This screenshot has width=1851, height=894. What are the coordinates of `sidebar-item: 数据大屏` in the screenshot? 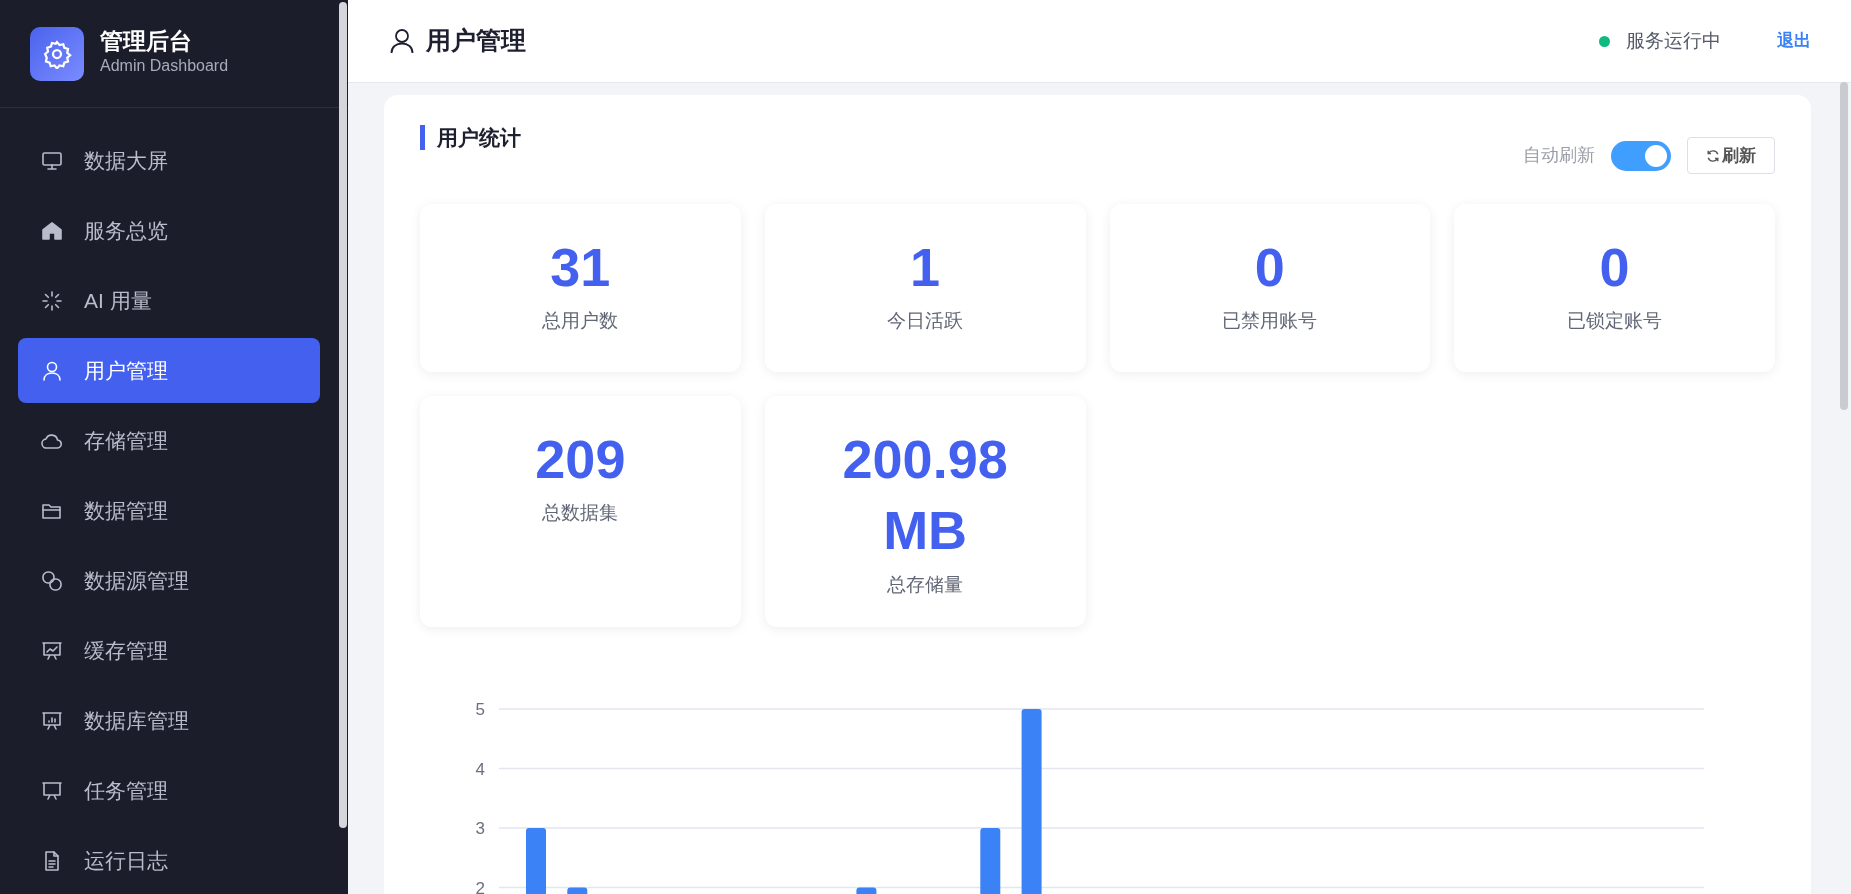 It's located at (169, 160).